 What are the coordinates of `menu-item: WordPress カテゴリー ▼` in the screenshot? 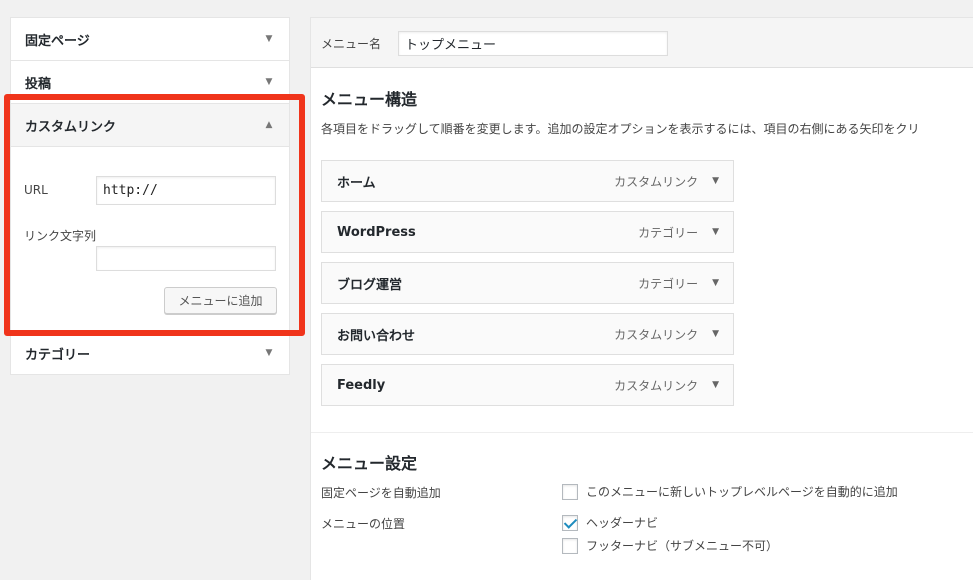 It's located at (527, 232).